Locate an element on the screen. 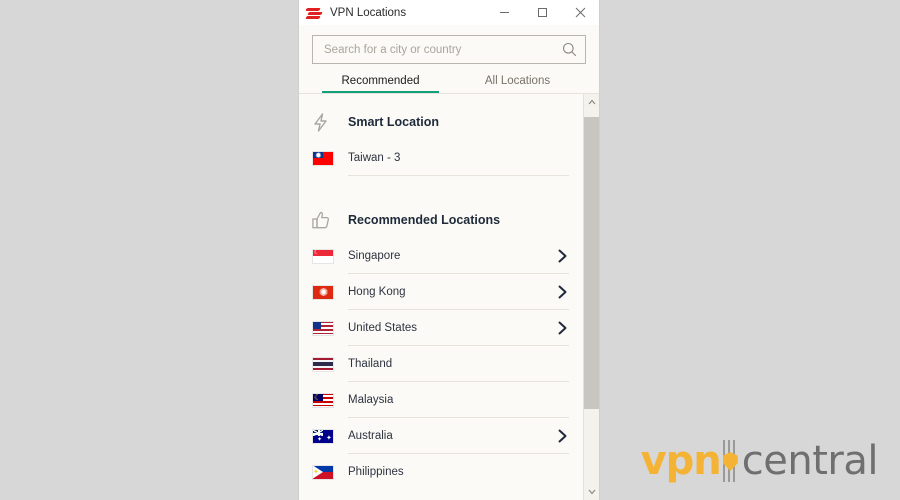  watermark-central-text: central is located at coordinates (810, 461).